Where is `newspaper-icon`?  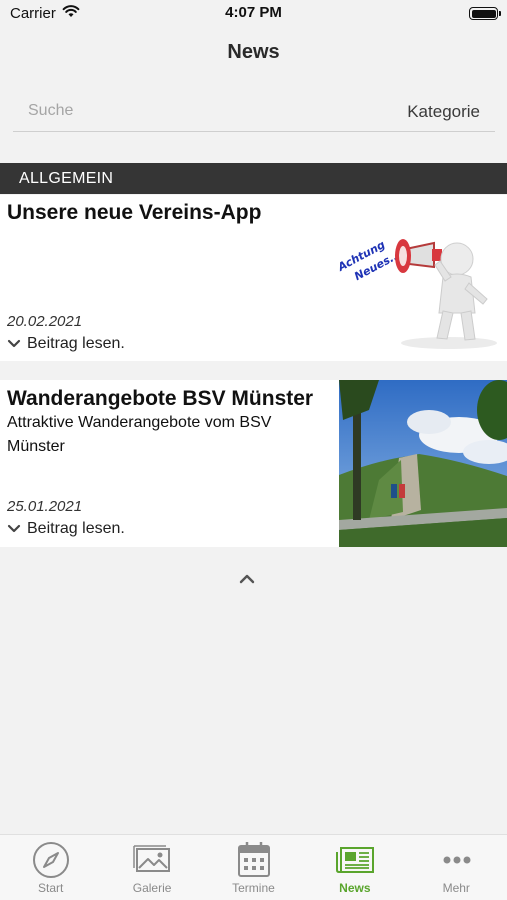
newspaper-icon is located at coordinates (355, 860).